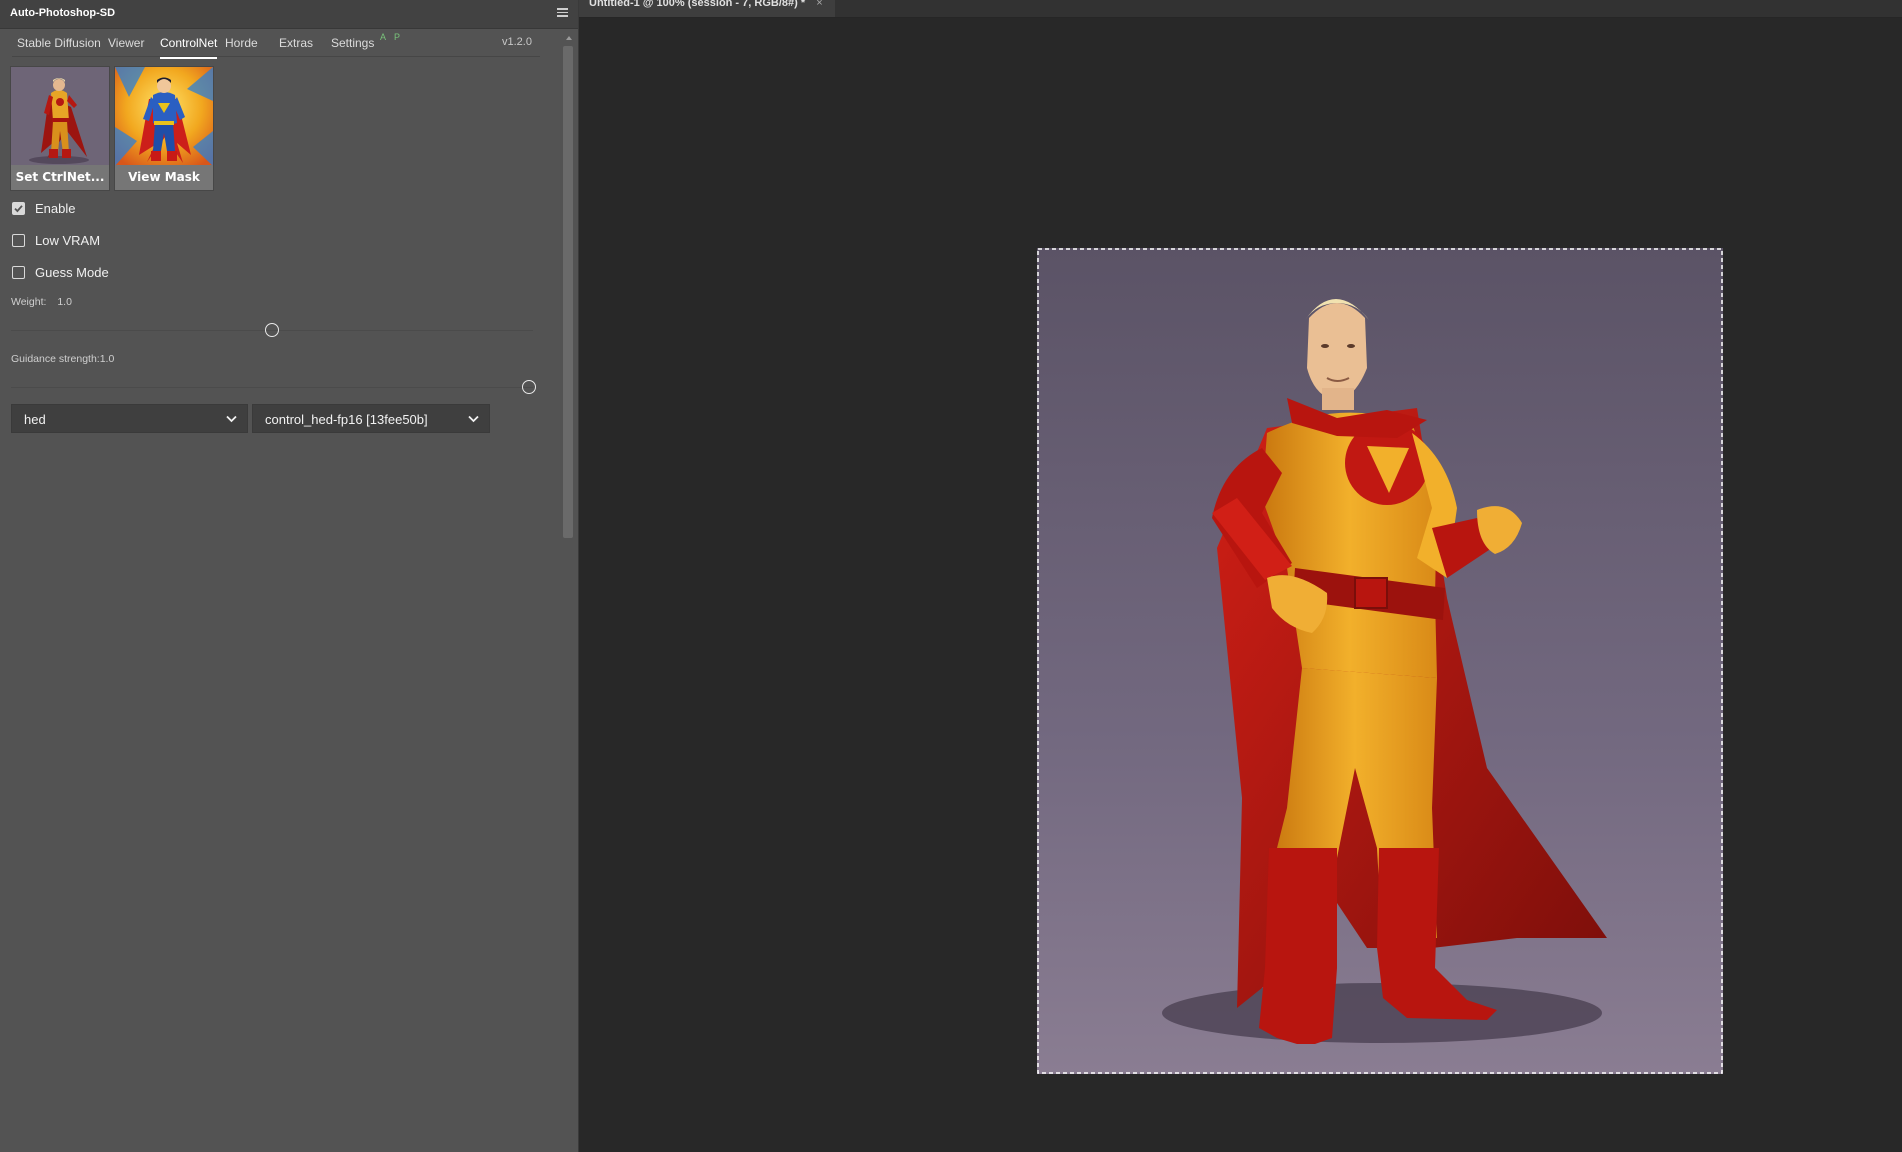 The width and height of the screenshot is (1902, 1152). I want to click on weight-label-row: Weight: 1.0, so click(41, 302).